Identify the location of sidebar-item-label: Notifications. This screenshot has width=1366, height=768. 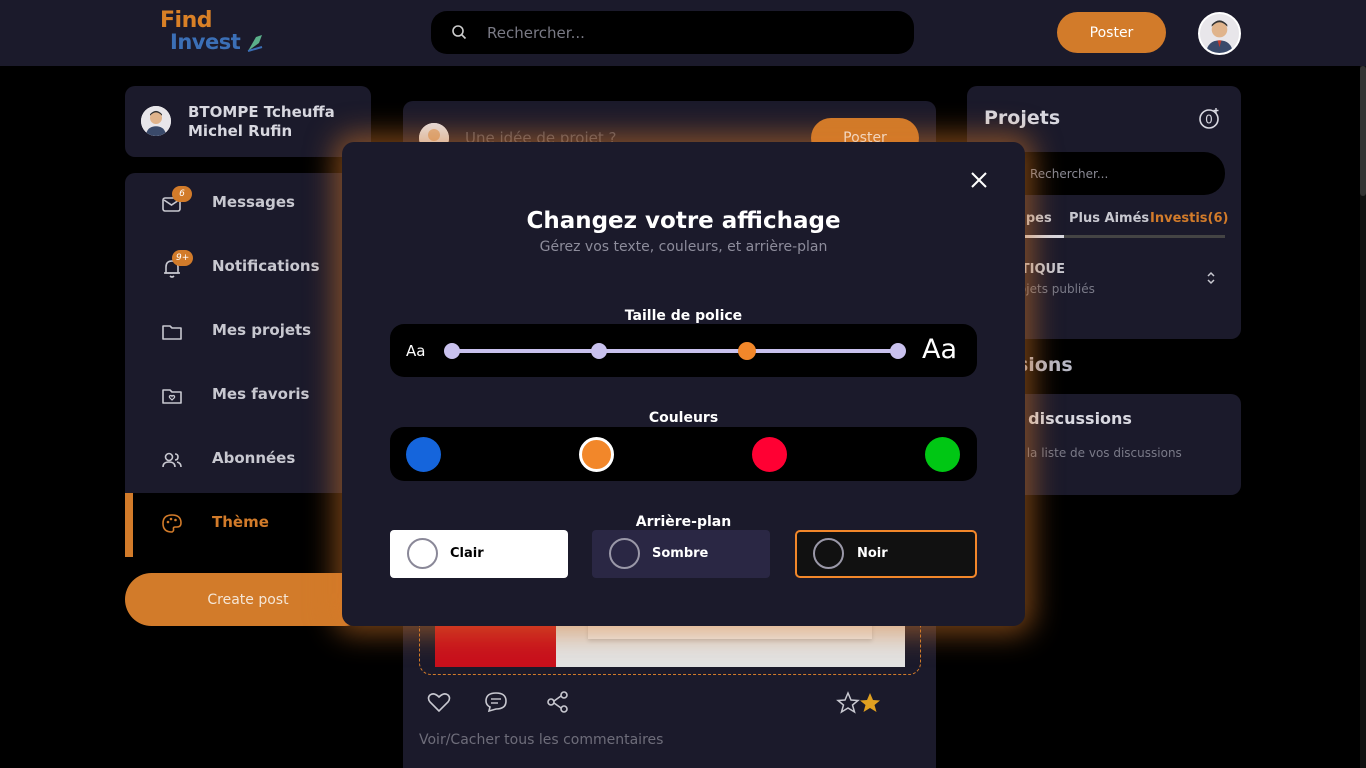
(266, 266).